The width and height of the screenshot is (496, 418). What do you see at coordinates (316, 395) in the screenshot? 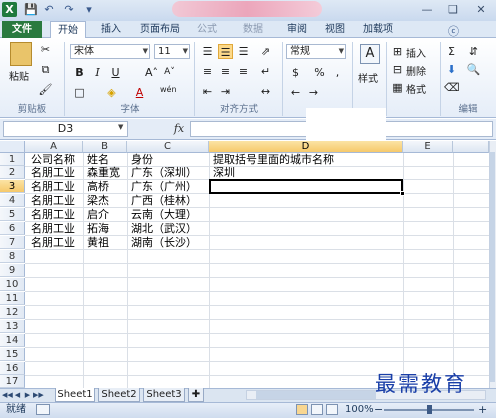
I see `horizontal-scroll-thumb` at bounding box center [316, 395].